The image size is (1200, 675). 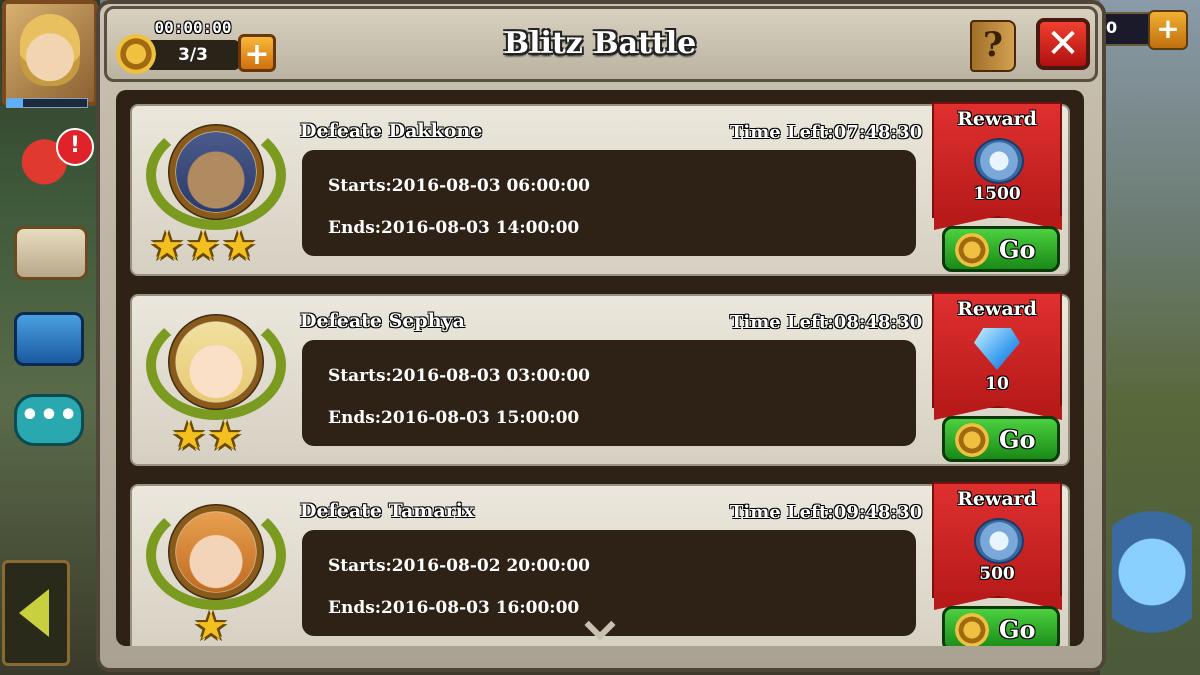 What do you see at coordinates (1168, 30) in the screenshot?
I see `resource-plus-button: +` at bounding box center [1168, 30].